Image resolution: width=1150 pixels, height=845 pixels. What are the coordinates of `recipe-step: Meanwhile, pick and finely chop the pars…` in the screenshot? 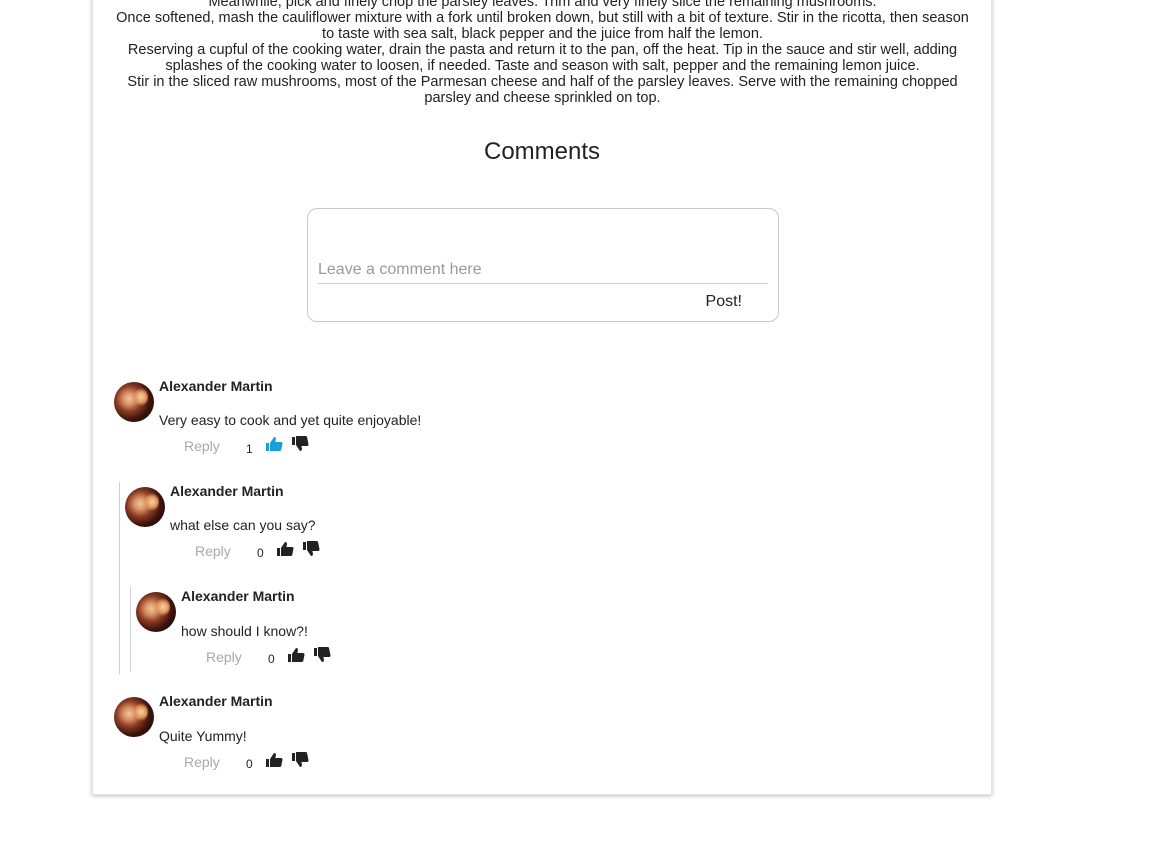 It's located at (542, 5).